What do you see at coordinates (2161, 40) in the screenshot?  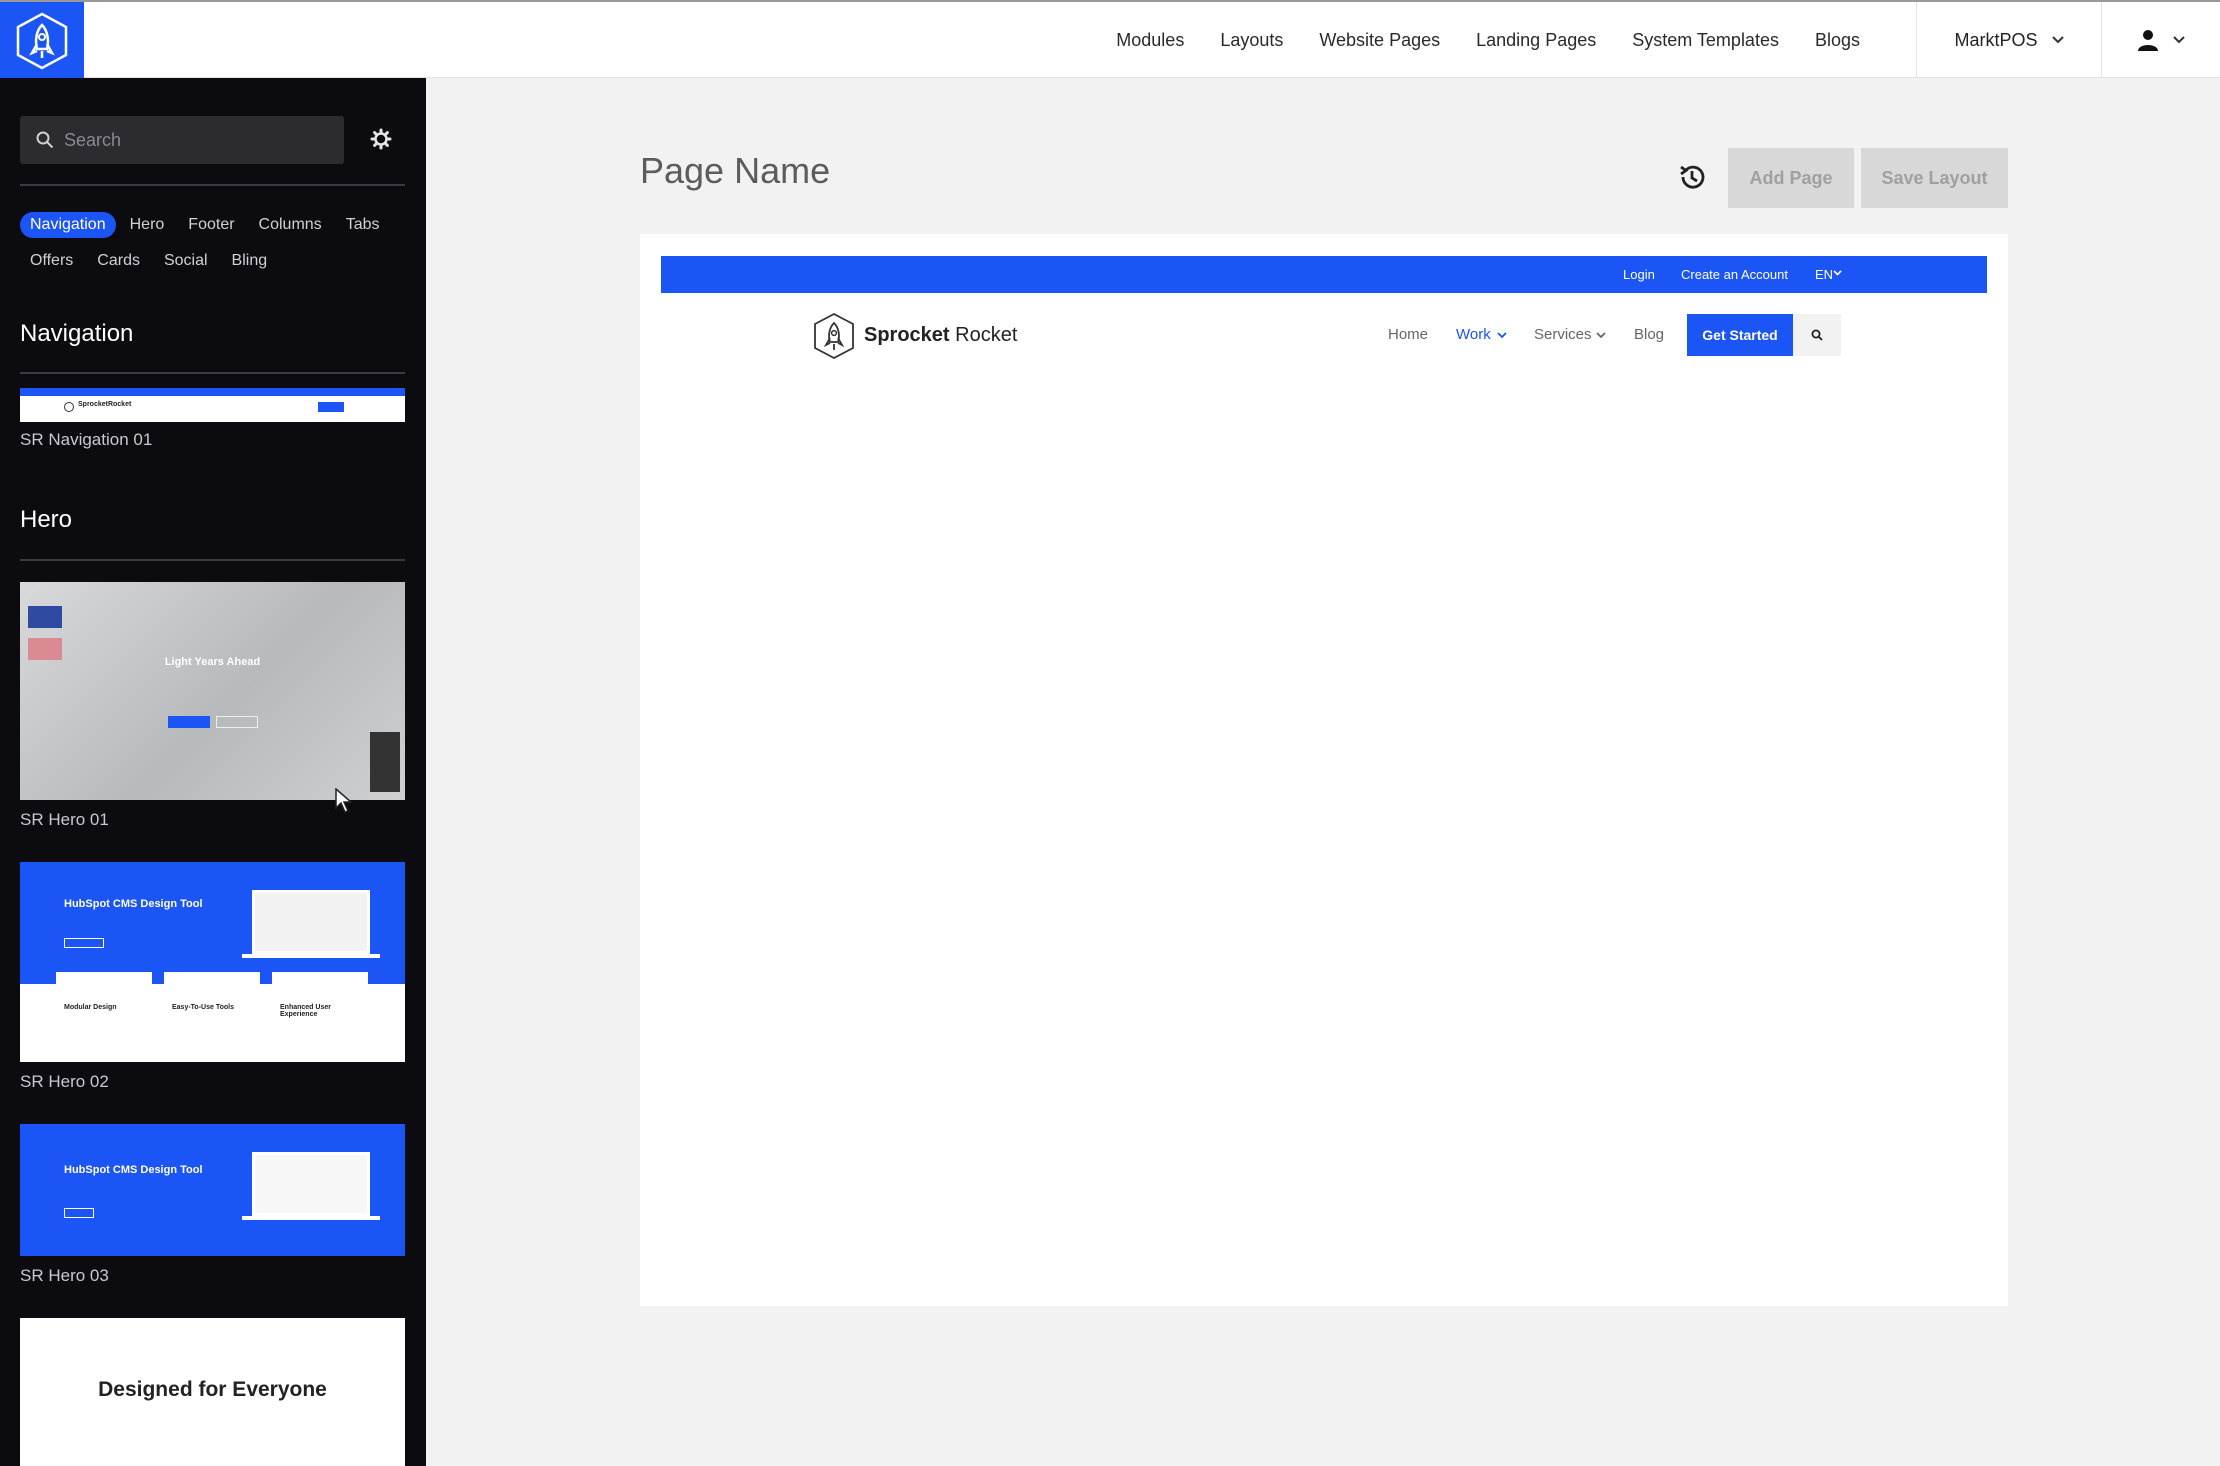 I see `user-menu` at bounding box center [2161, 40].